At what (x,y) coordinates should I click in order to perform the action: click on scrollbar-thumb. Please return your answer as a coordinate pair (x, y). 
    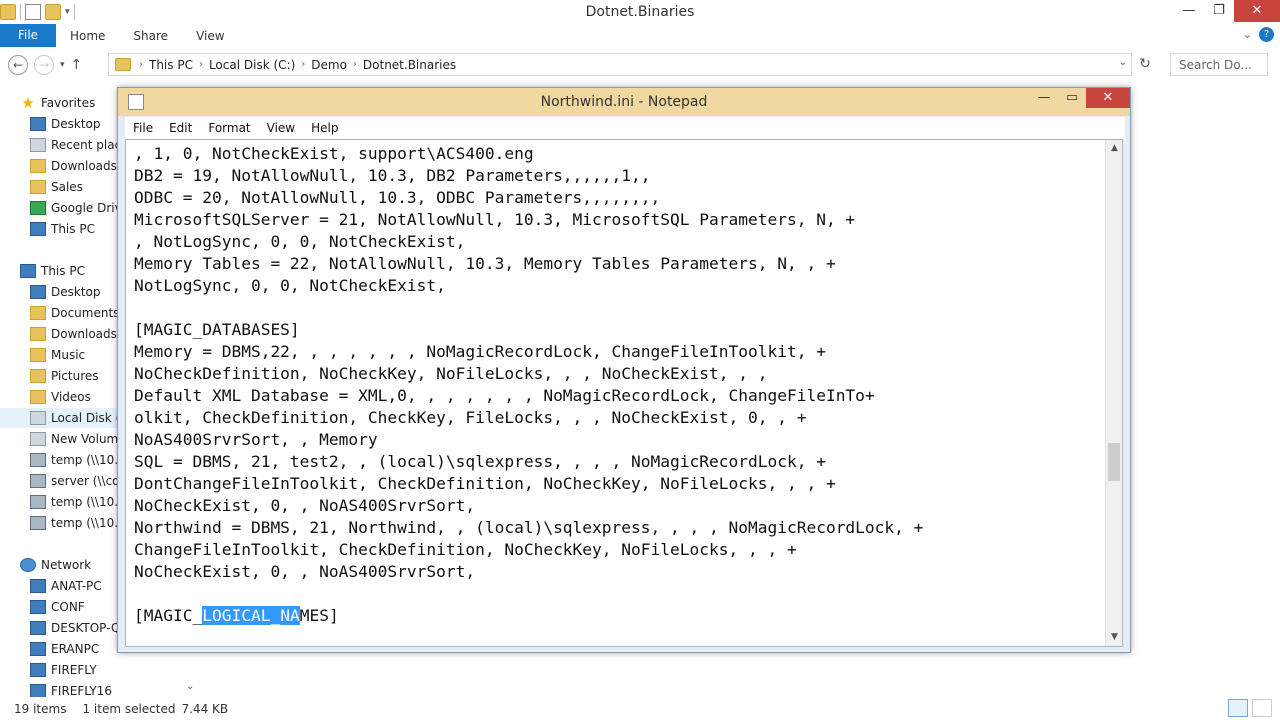
    Looking at the image, I should click on (1114, 462).